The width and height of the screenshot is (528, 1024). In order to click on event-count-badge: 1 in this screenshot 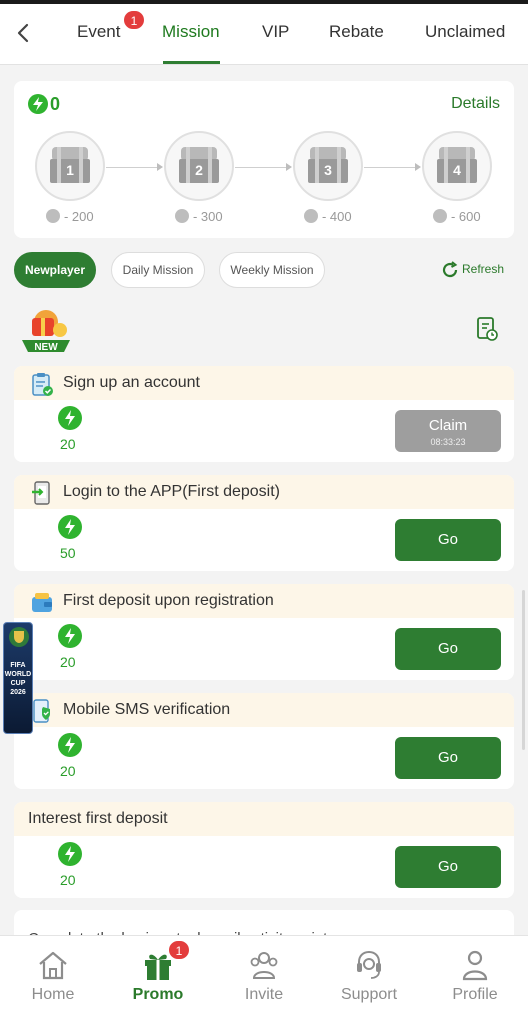, I will do `click(134, 20)`.